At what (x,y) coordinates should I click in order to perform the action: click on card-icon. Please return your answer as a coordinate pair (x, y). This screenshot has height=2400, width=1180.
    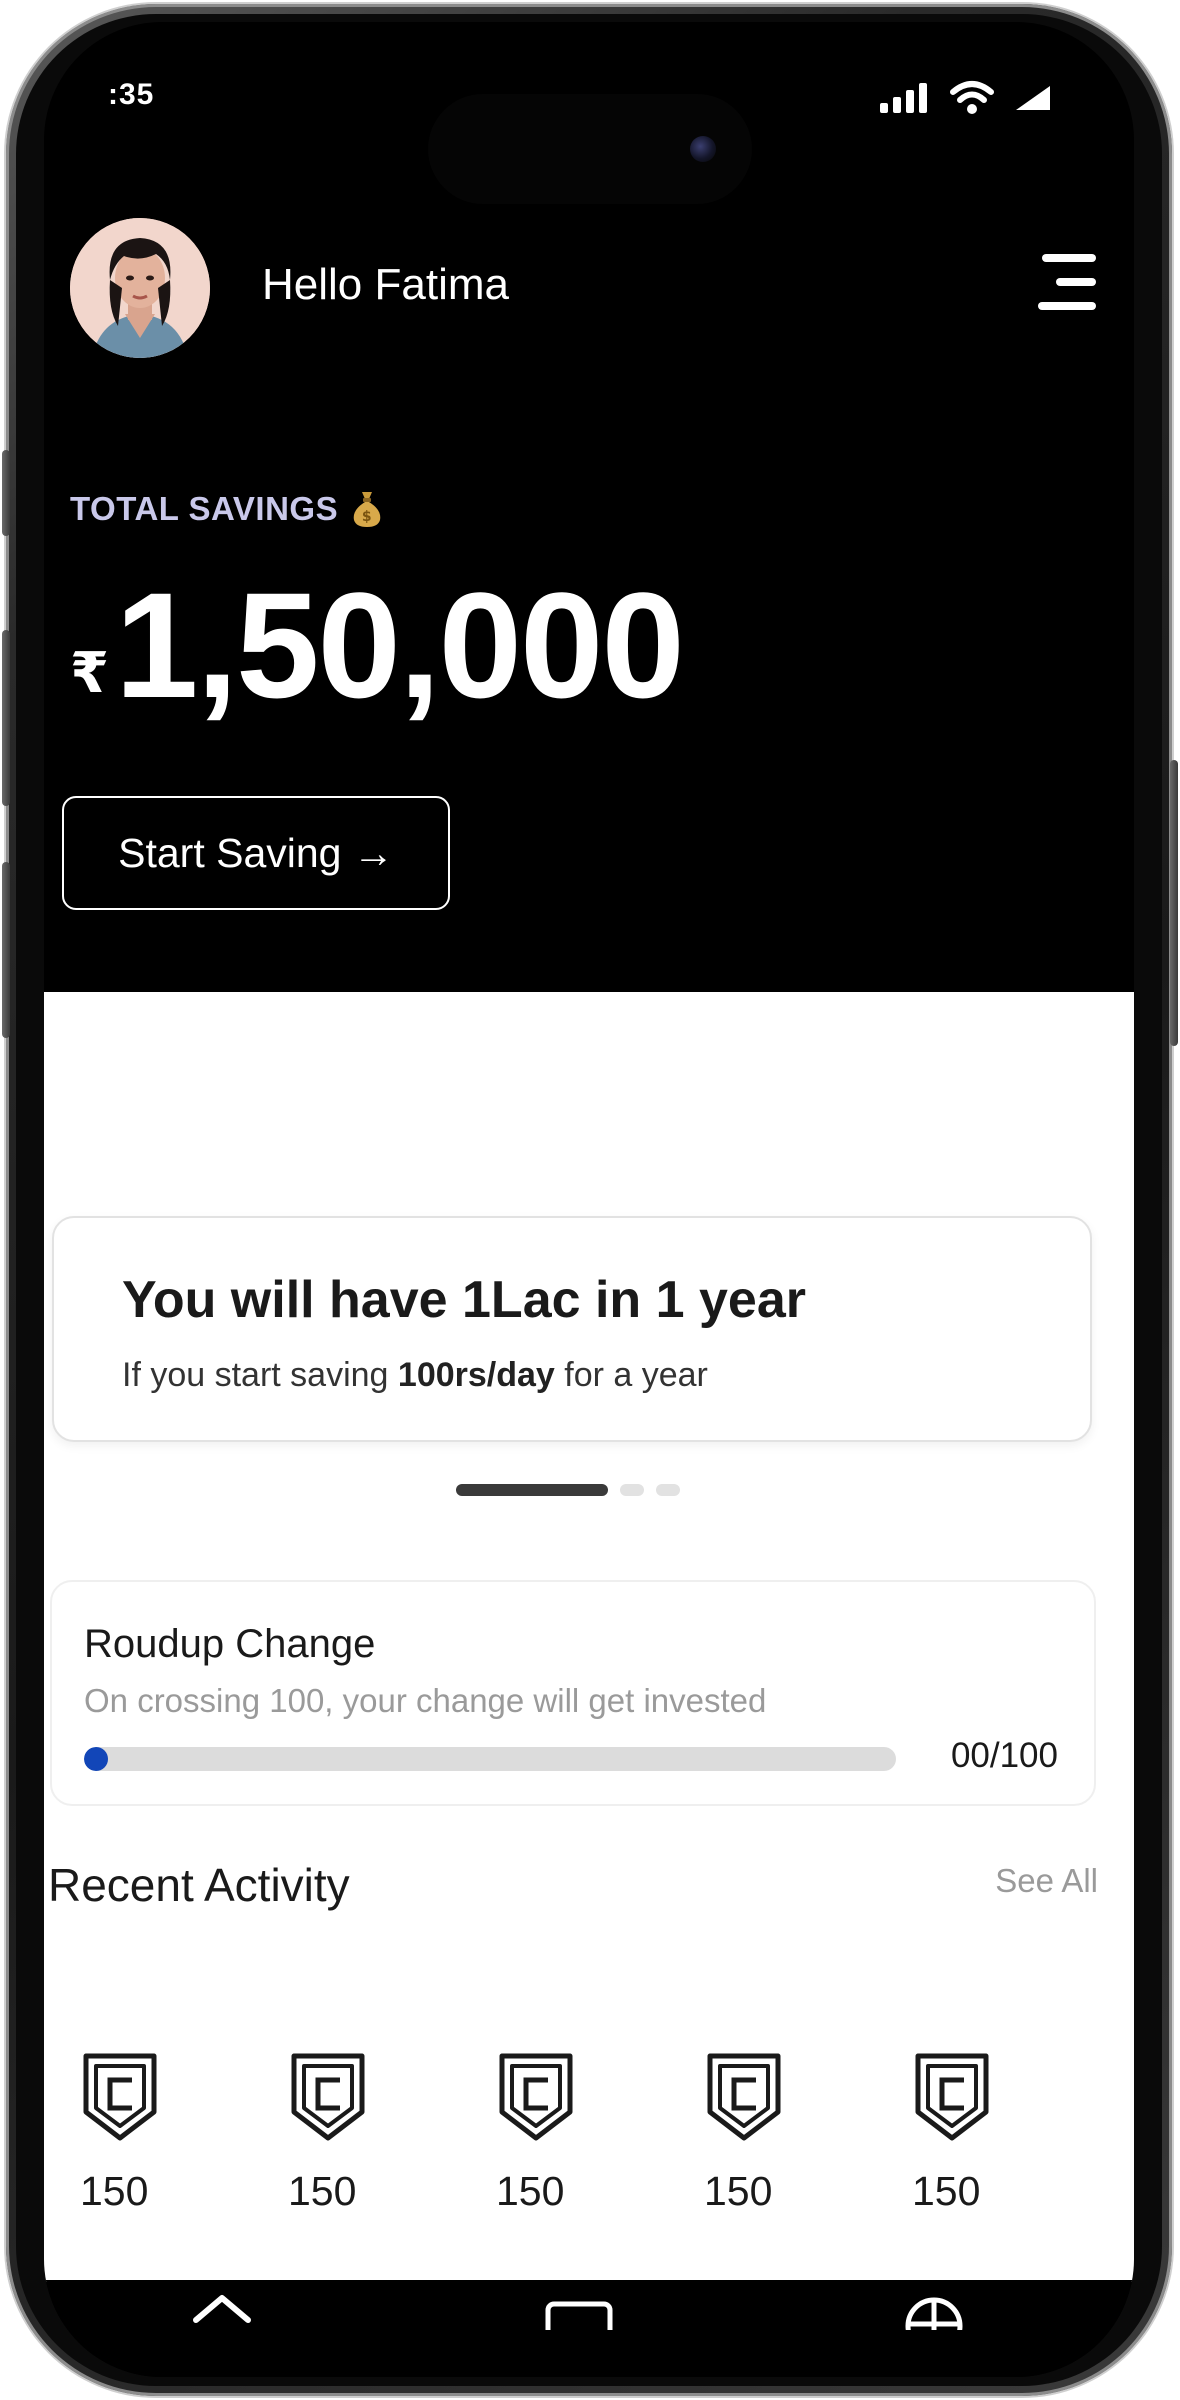
    Looking at the image, I should click on (579, 2310).